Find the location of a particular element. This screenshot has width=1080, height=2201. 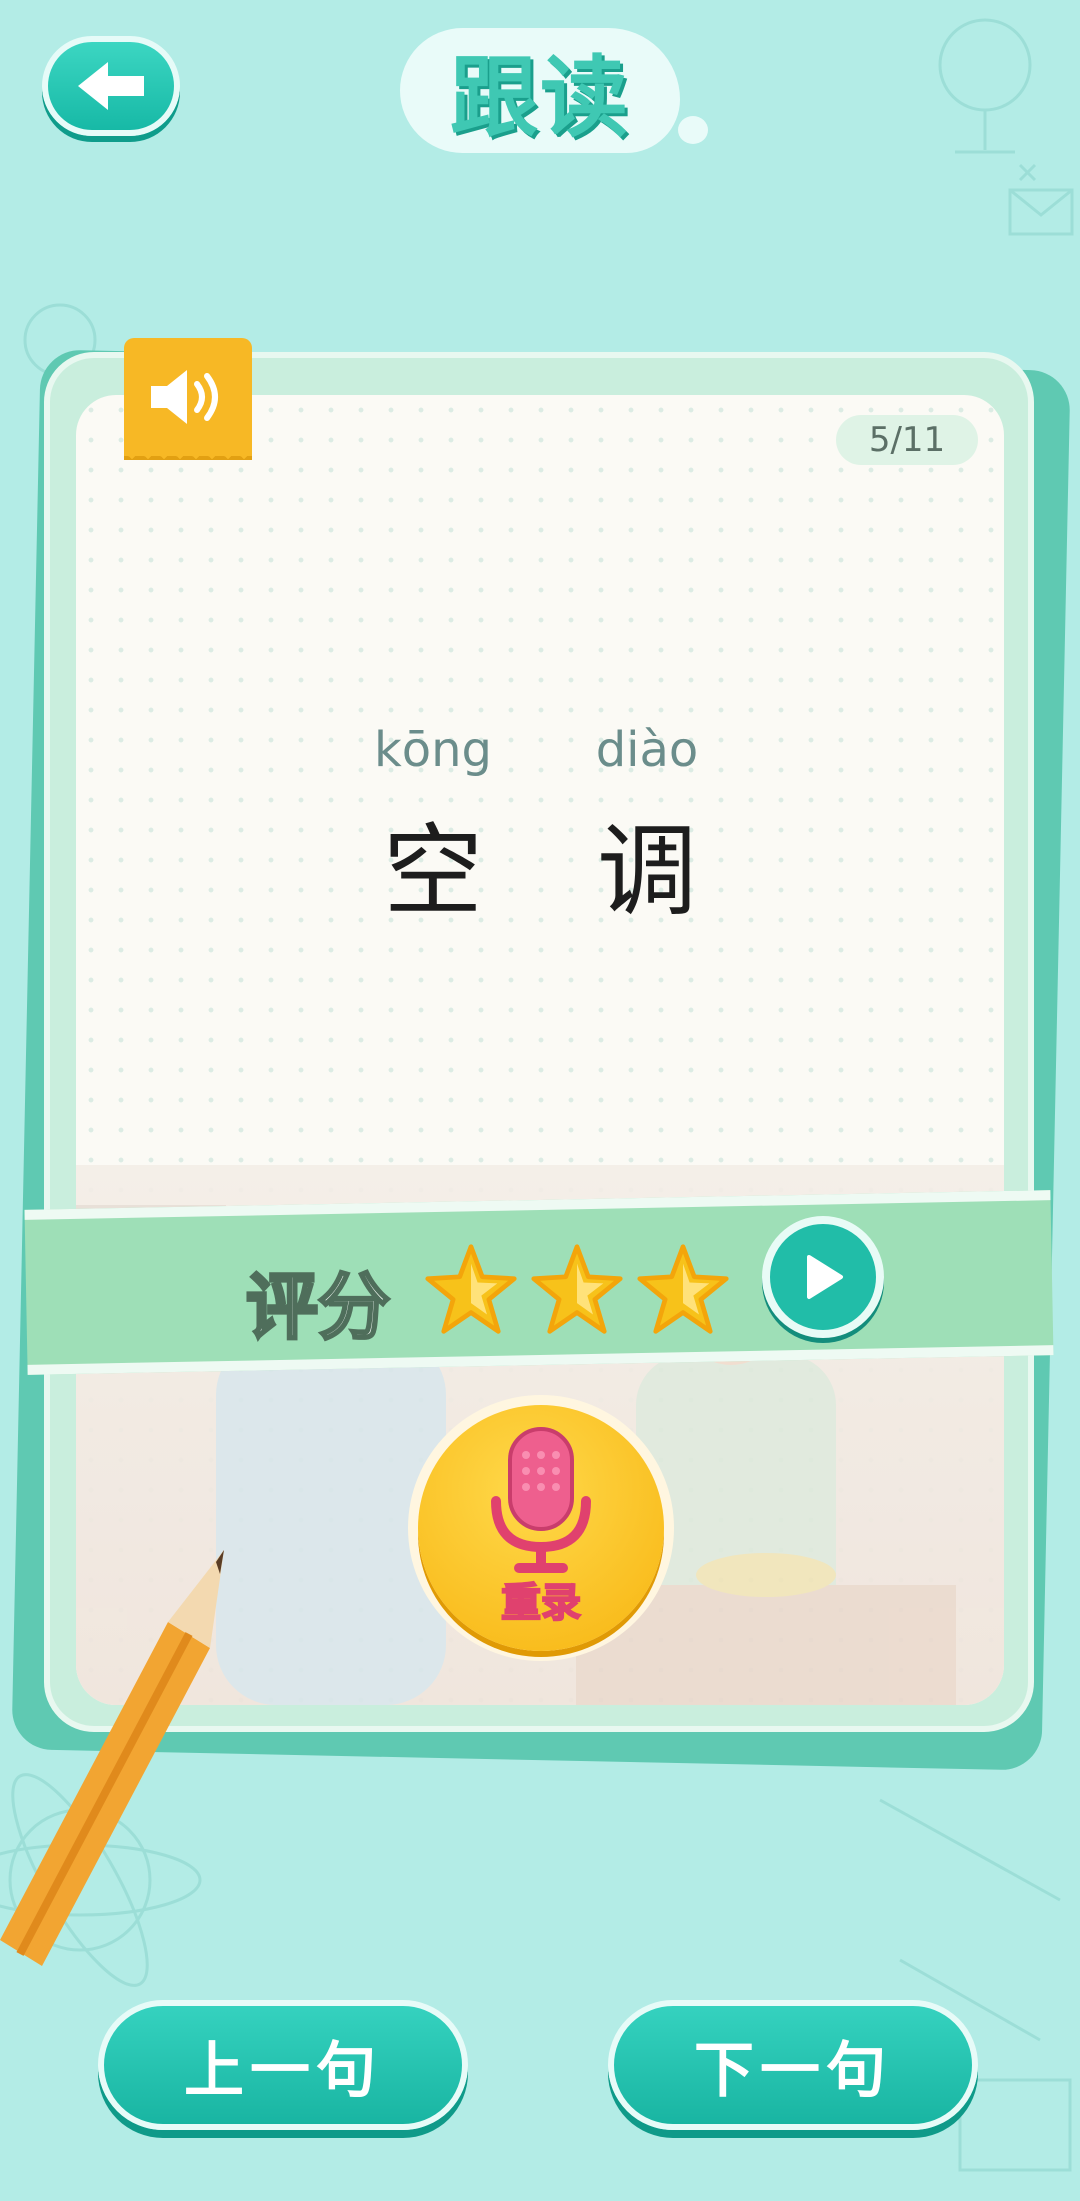

back-button is located at coordinates (111, 86).